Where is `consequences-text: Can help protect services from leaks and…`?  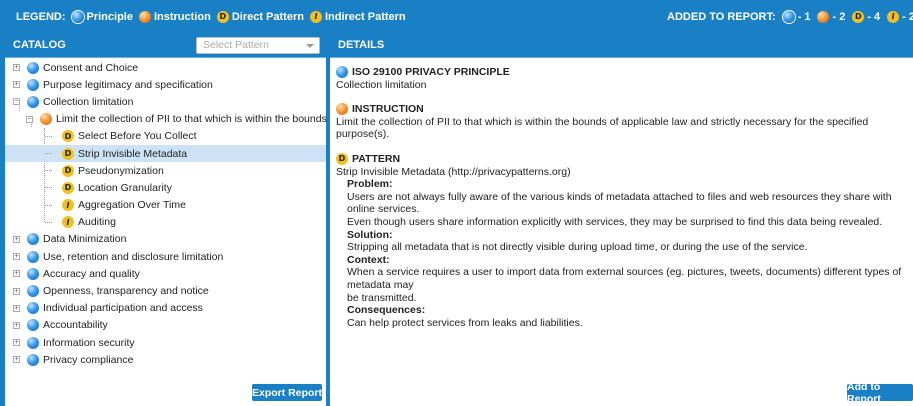 consequences-text: Can help protect services from leaks and… is located at coordinates (465, 322).